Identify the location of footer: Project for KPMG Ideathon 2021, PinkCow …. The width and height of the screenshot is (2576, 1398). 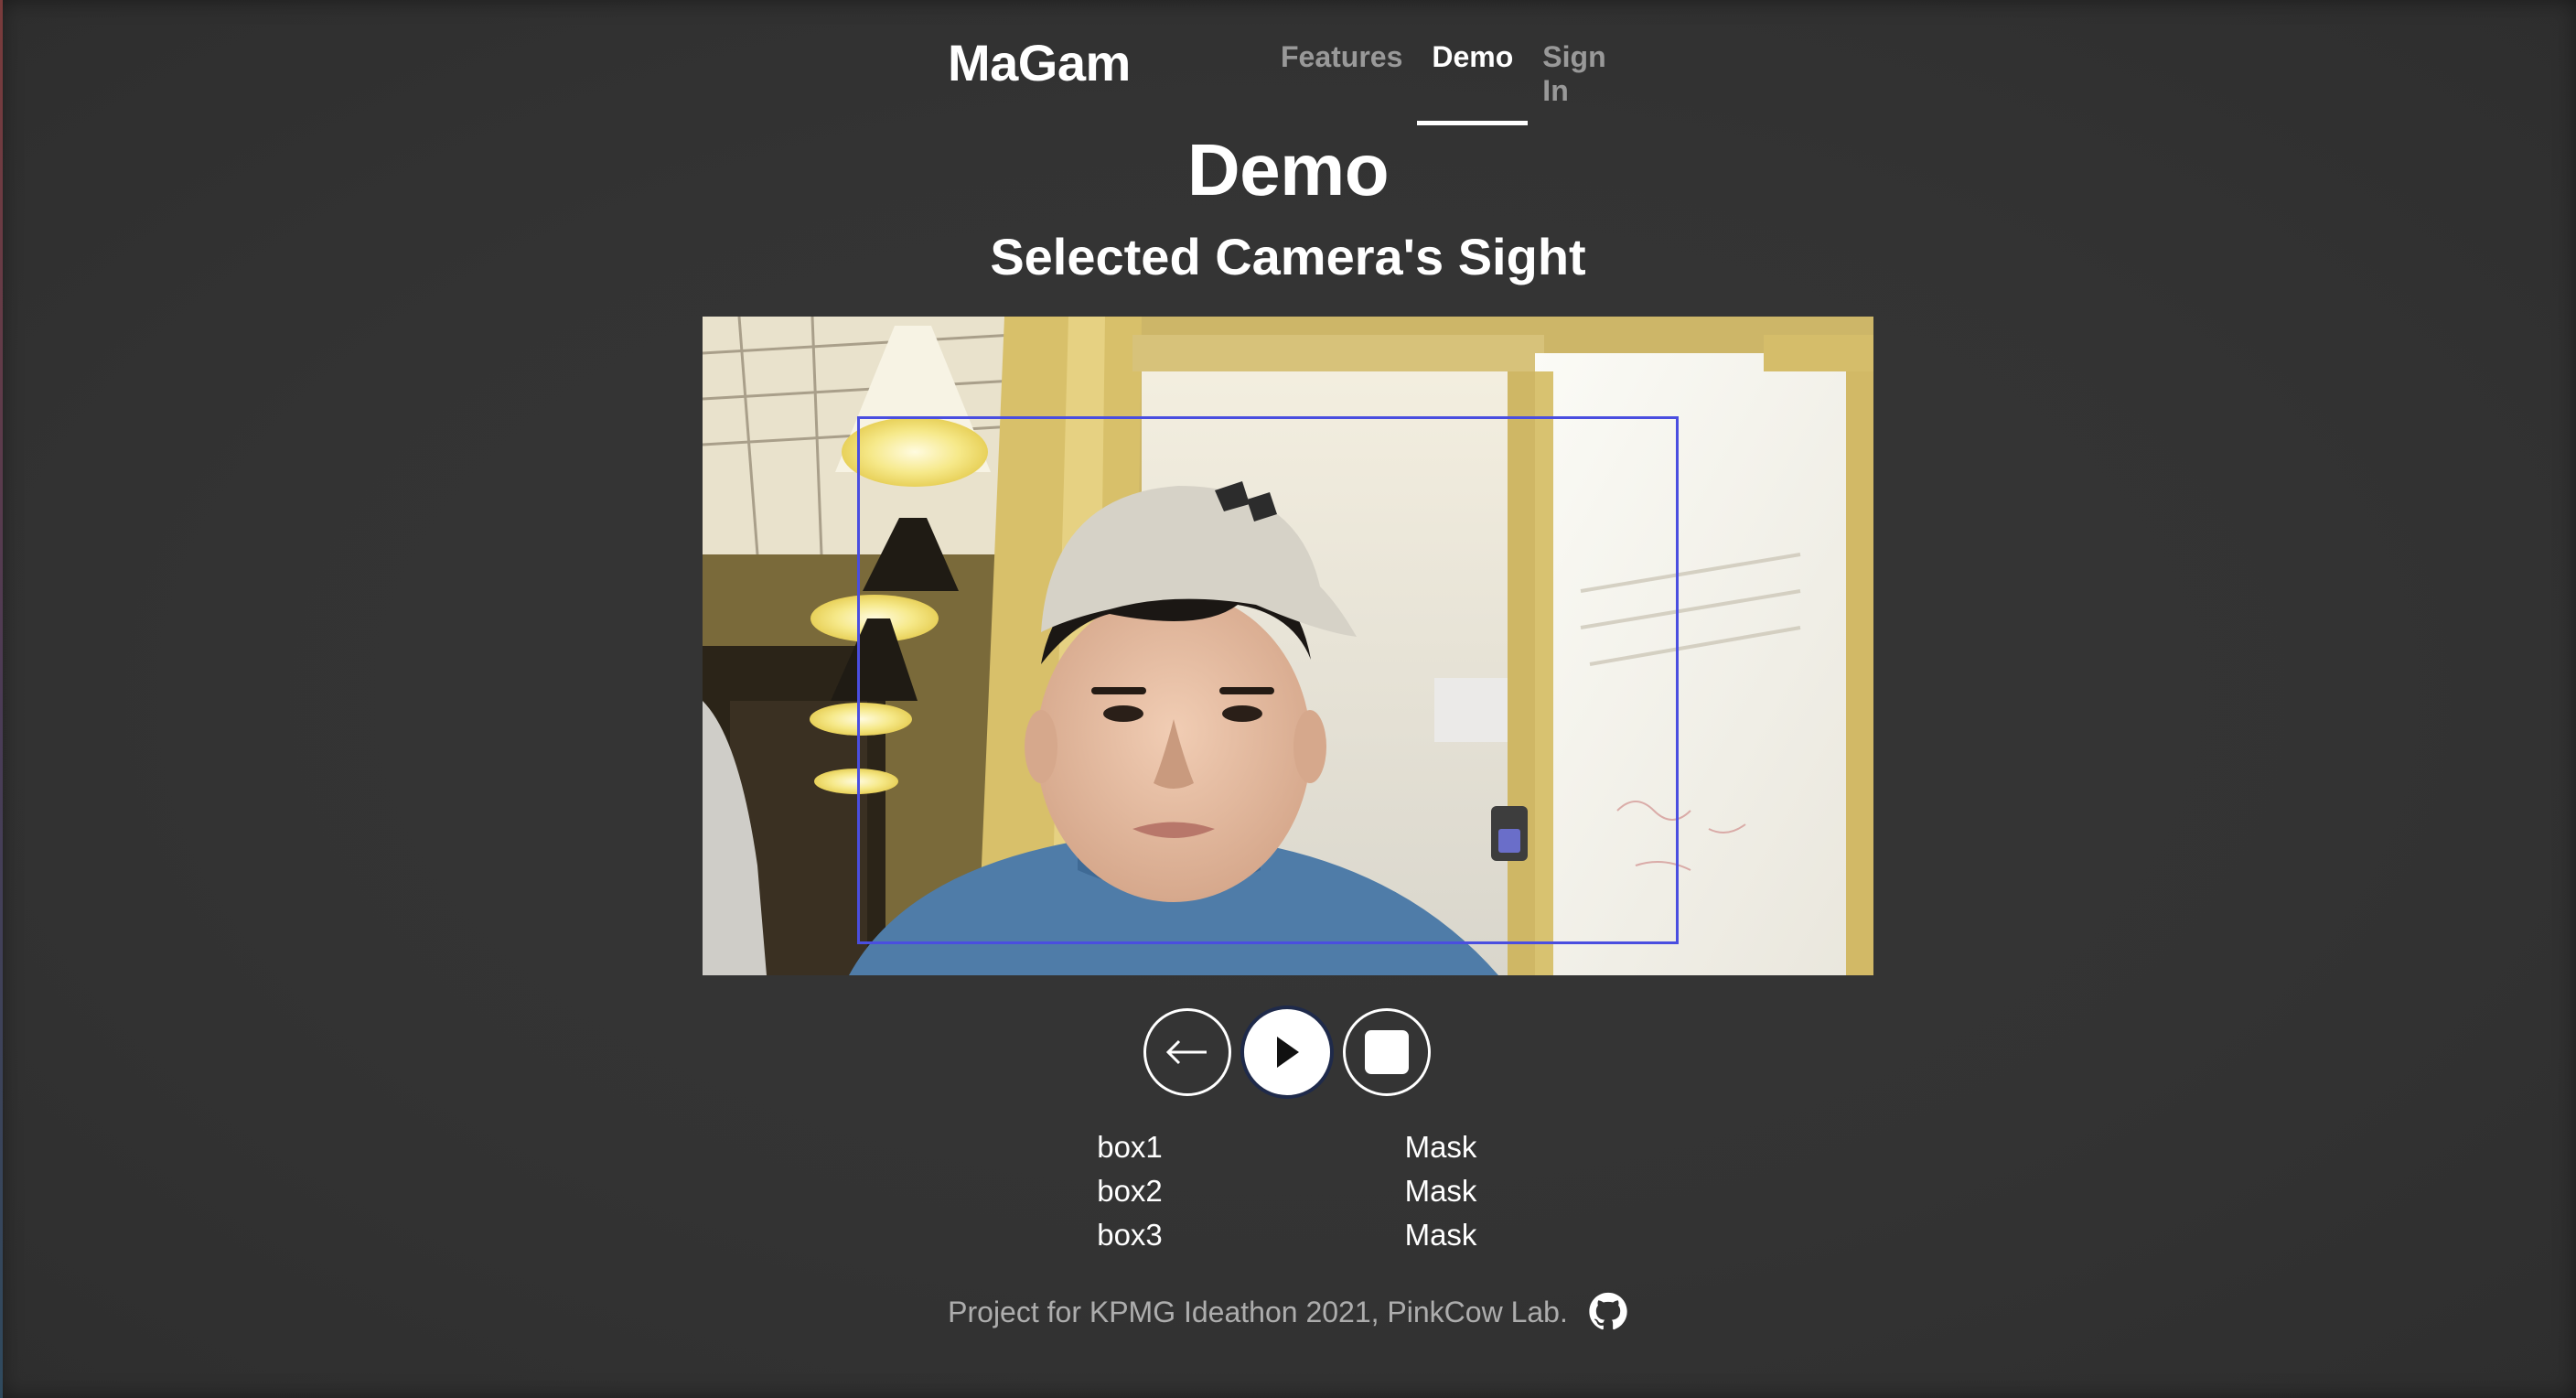
(1288, 1312).